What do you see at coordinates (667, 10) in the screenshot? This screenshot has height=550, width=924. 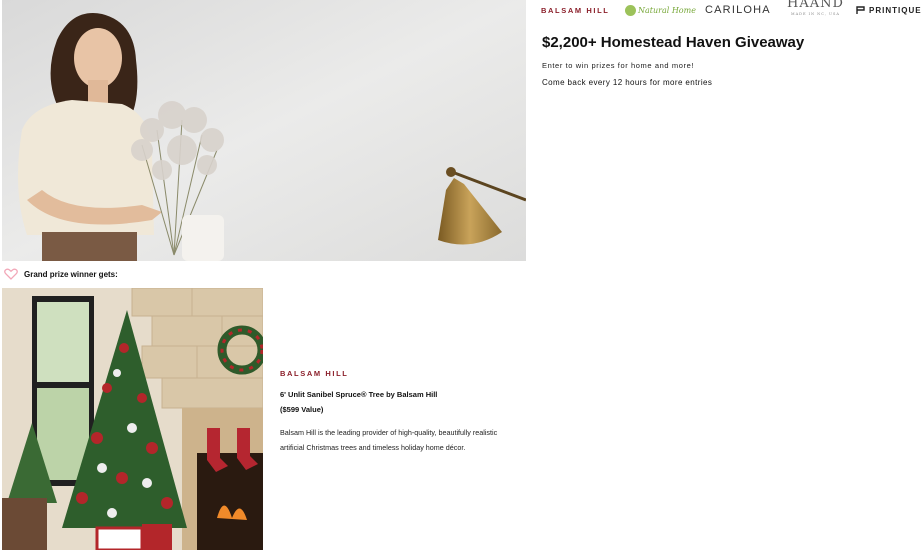 I see `natural-home-logo-text: Natural Home` at bounding box center [667, 10].